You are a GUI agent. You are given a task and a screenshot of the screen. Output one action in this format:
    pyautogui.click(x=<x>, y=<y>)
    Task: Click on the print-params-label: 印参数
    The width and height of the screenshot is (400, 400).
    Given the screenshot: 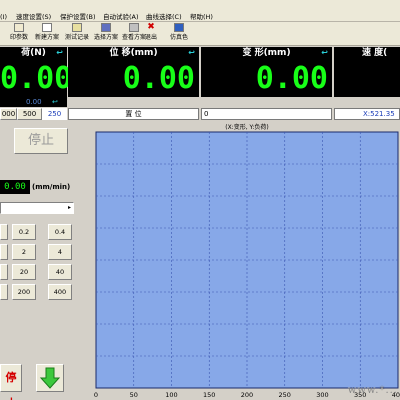 What is the action you would take?
    pyautogui.click(x=18, y=37)
    